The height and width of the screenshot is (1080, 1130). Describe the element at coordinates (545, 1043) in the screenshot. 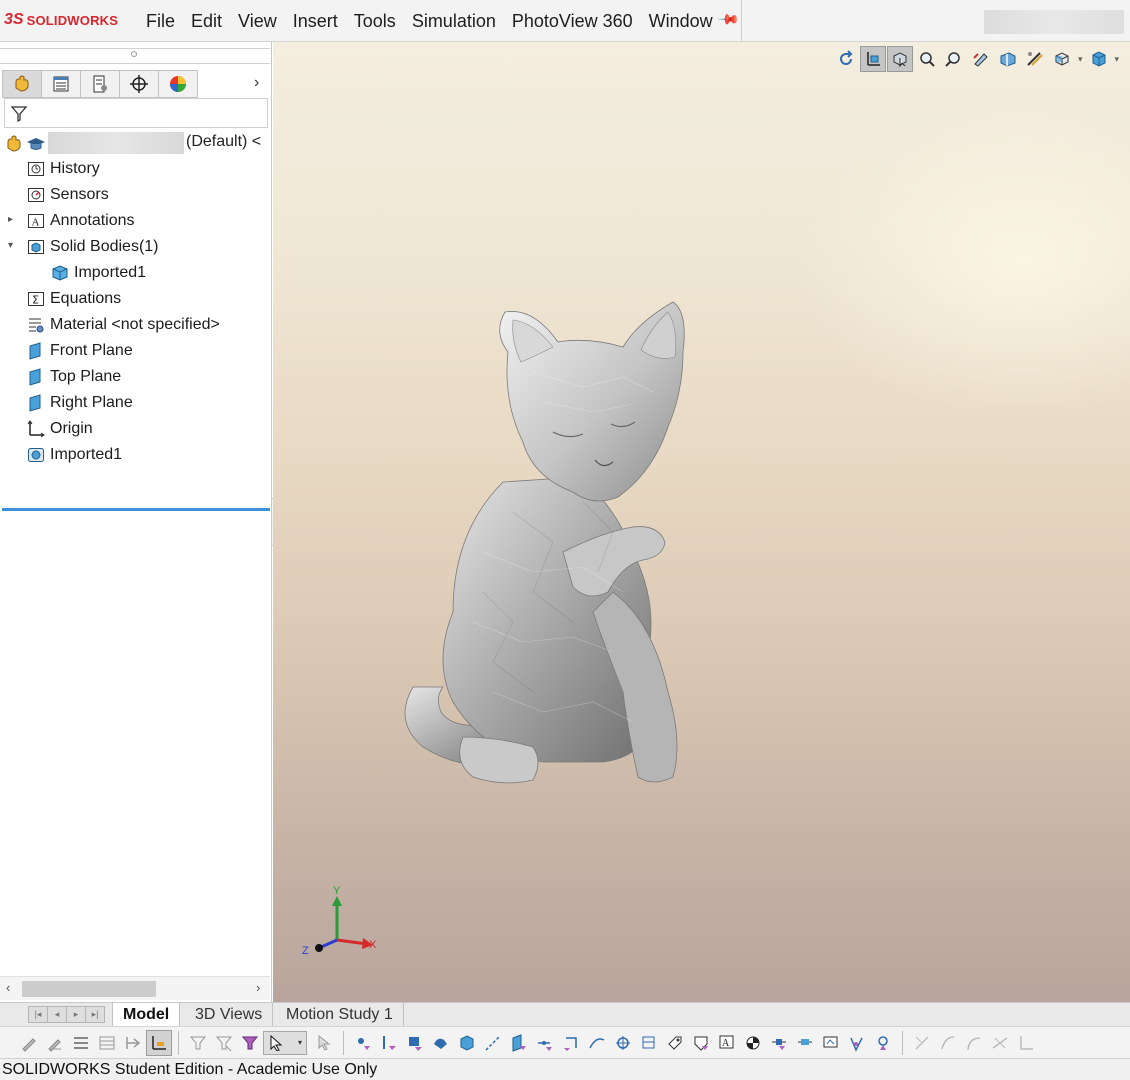

I see `snap-midpoint-button` at that location.